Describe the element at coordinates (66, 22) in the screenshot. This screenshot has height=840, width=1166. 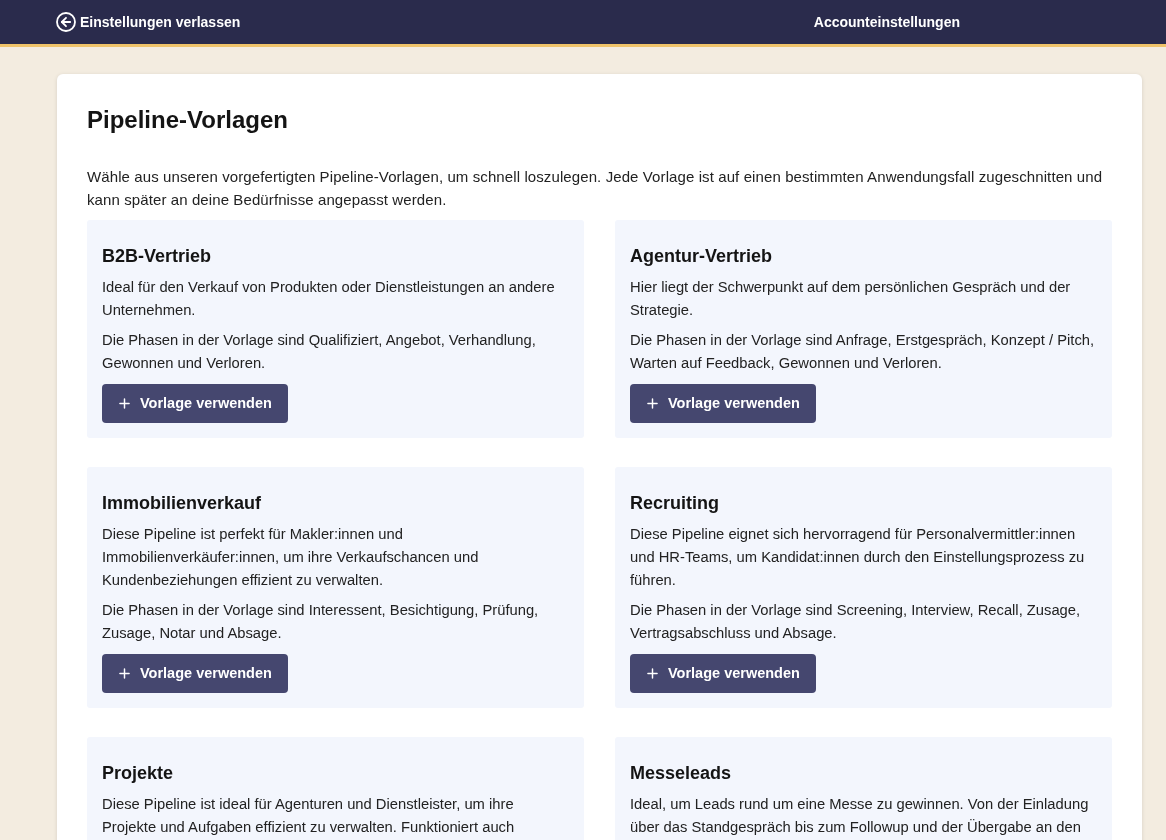
I see `circle-arrow-left-icon` at that location.